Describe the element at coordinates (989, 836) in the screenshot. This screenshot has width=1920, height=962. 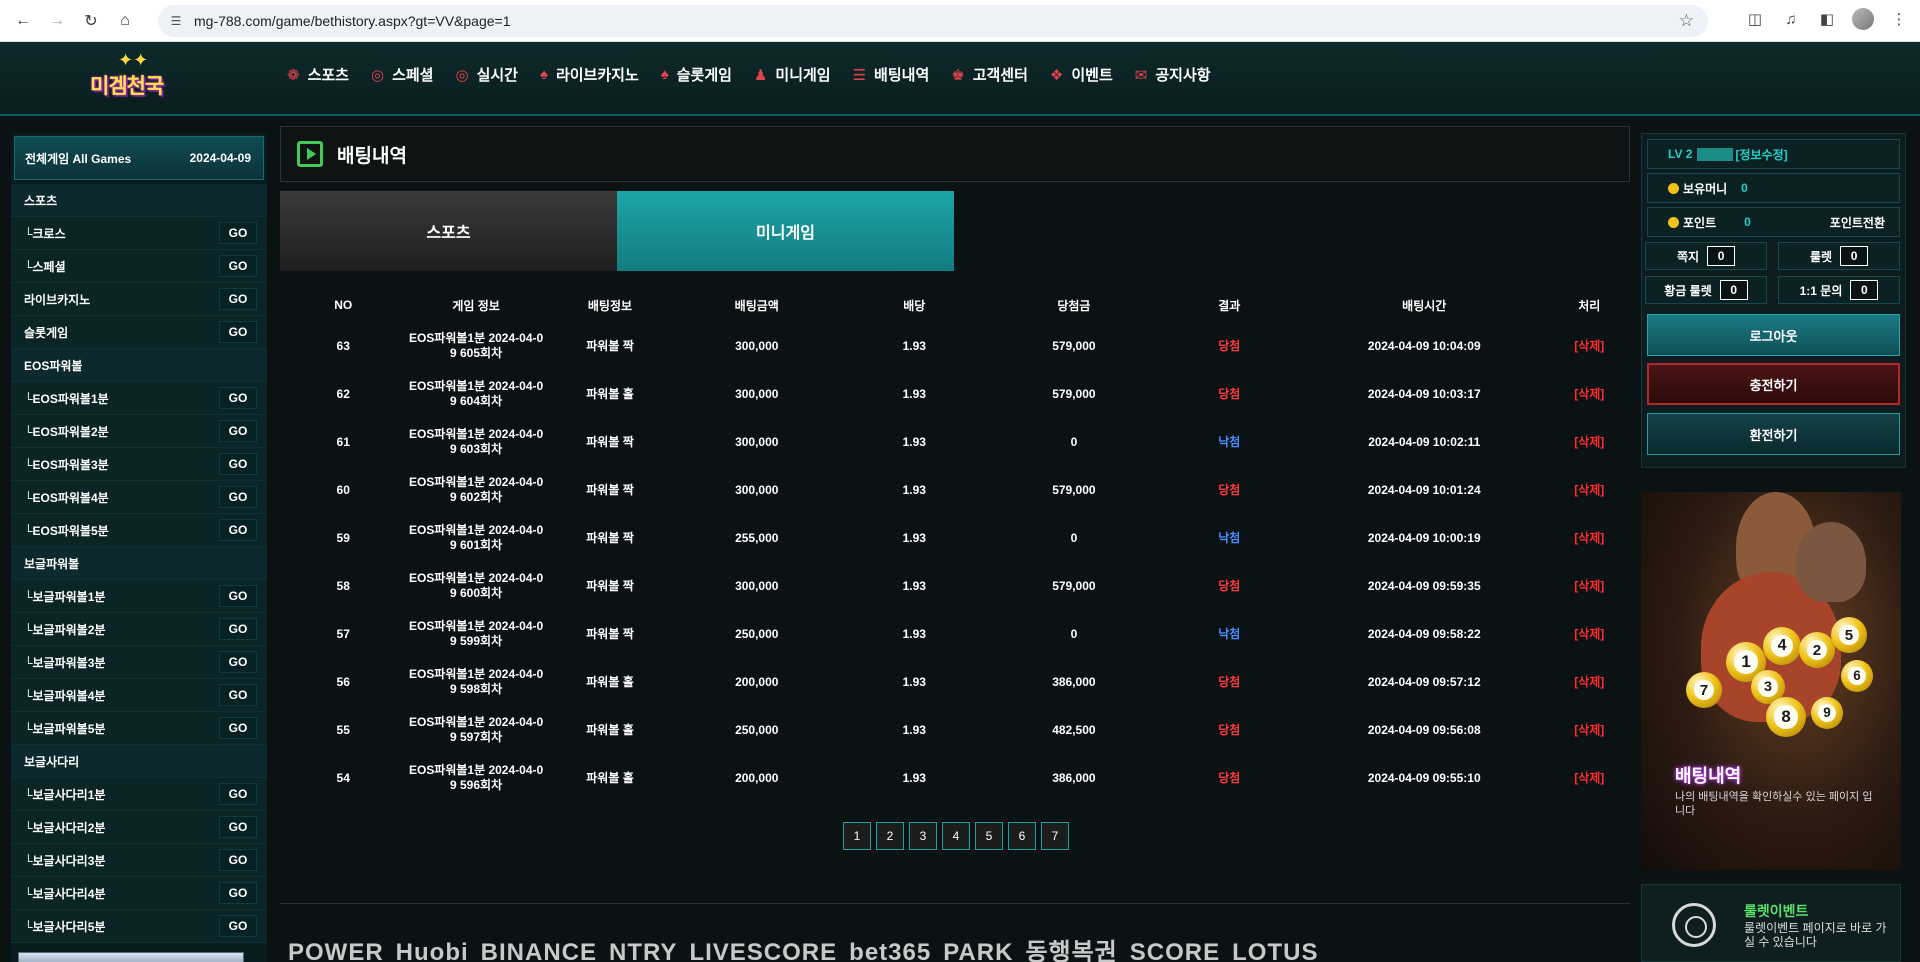
I see `page-button: 5` at that location.